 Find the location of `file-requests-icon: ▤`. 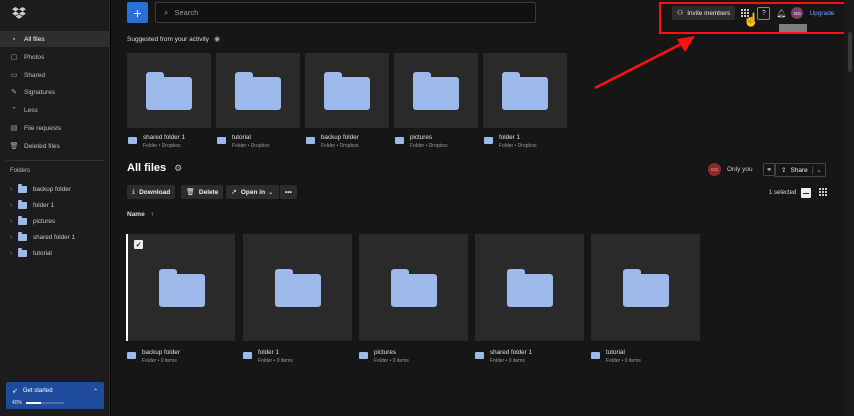

file-requests-icon: ▤ is located at coordinates (14, 128).